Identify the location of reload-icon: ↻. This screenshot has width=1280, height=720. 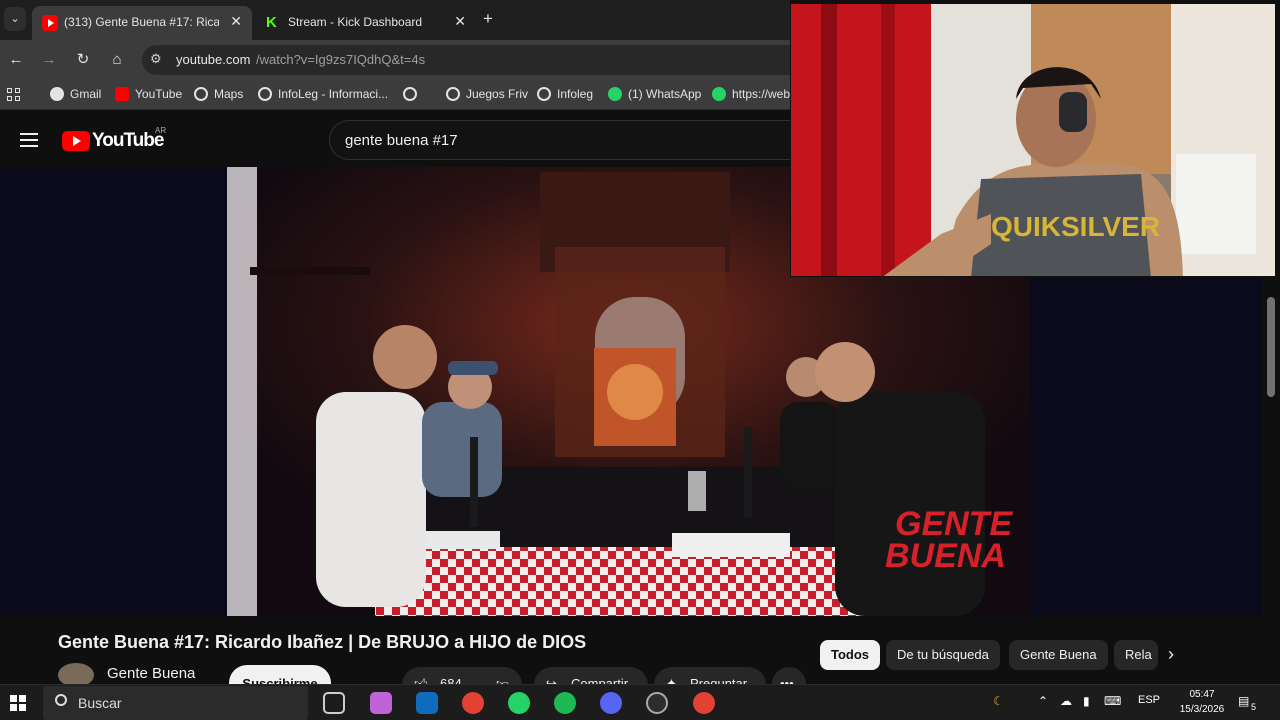
(83, 60).